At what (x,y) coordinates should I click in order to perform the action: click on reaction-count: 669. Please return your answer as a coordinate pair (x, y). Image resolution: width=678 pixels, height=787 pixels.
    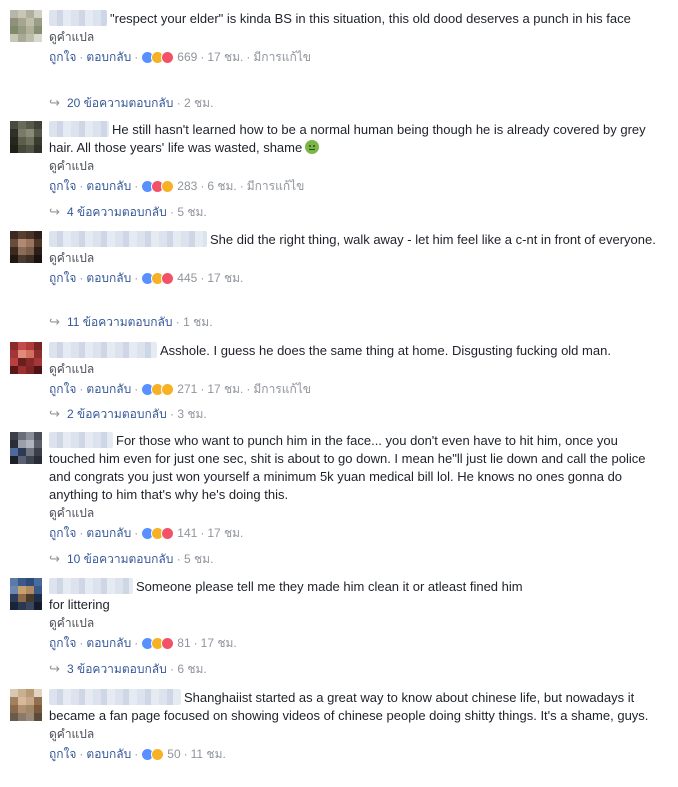
    Looking at the image, I should click on (187, 57).